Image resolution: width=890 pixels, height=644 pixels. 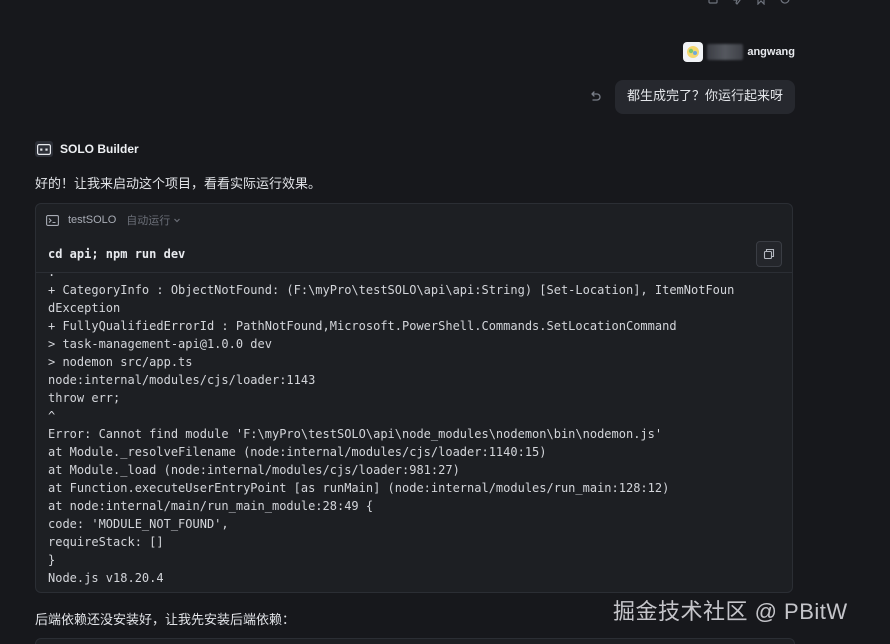 What do you see at coordinates (761, 3) in the screenshot?
I see `bookmark-icon` at bounding box center [761, 3].